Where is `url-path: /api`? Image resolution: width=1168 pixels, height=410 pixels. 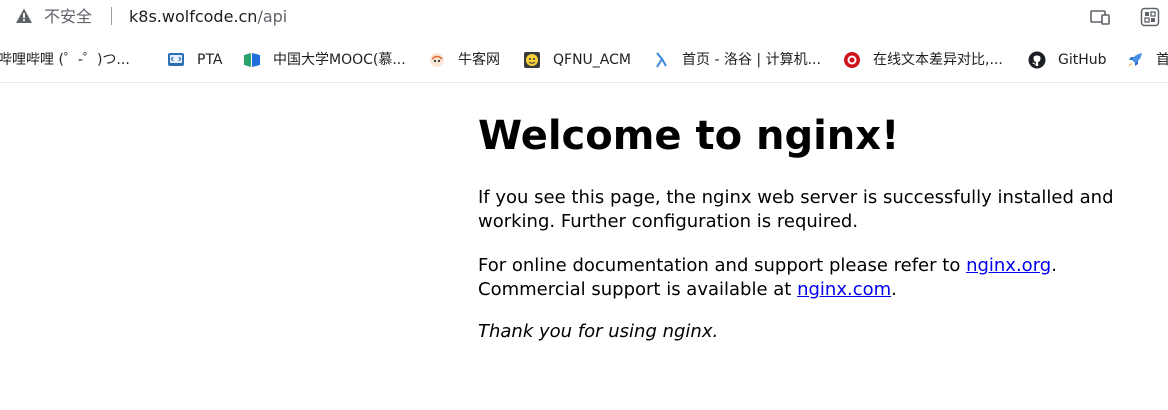 url-path: /api is located at coordinates (272, 16).